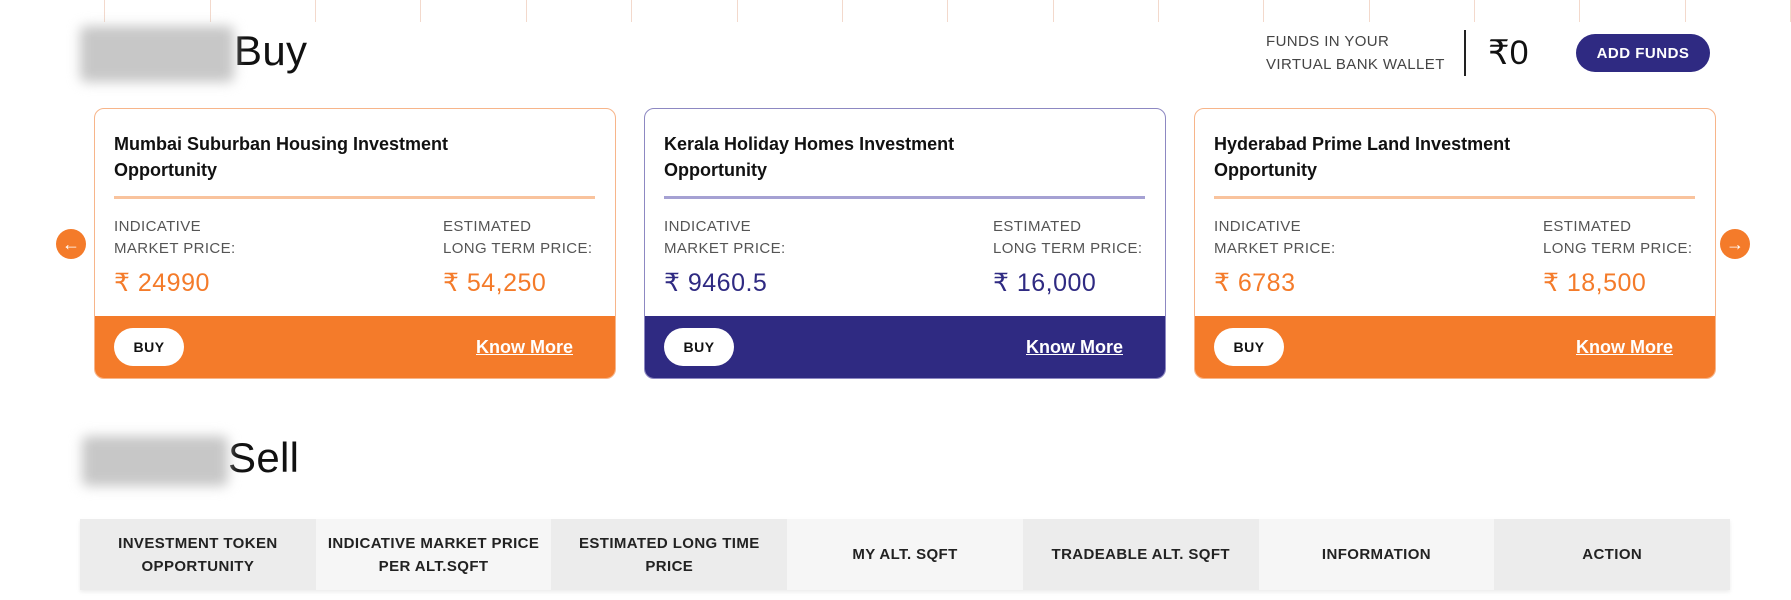  I want to click on indicative-price-block: INDICATIVE MARKET PRICE: ₹ 24990, so click(175, 257).